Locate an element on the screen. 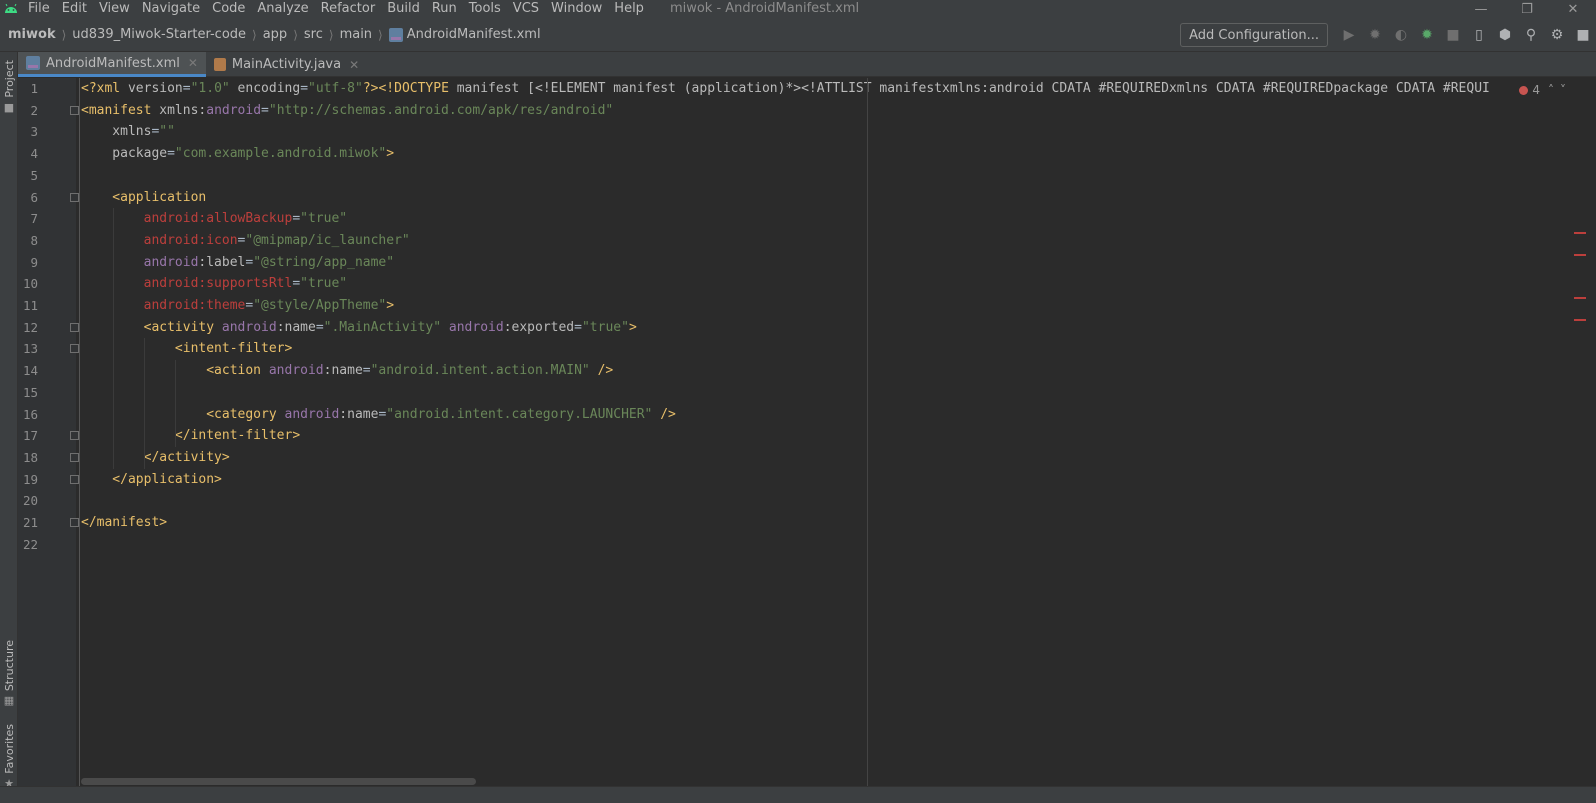 This screenshot has width=1596, height=803. profile-icon: ◐ is located at coordinates (1401, 35).